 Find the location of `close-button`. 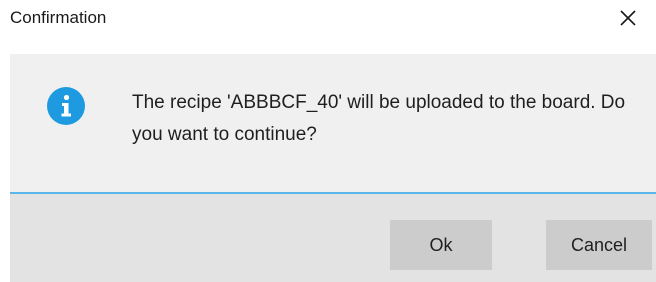

close-button is located at coordinates (628, 18).